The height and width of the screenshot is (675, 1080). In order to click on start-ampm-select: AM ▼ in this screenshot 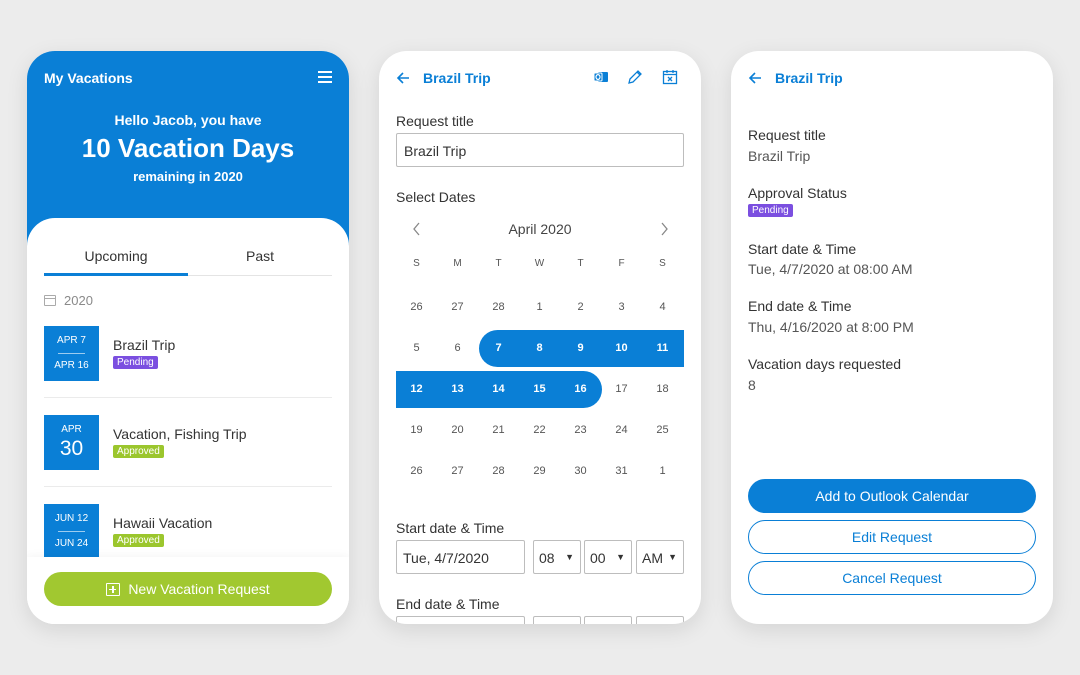, I will do `click(660, 557)`.